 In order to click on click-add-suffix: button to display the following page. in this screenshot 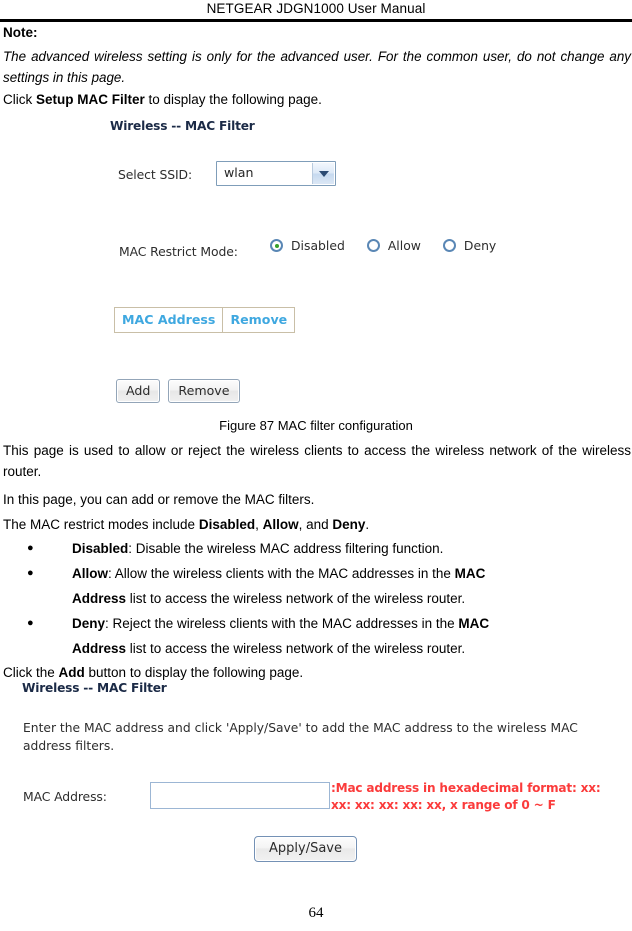, I will do `click(194, 672)`.